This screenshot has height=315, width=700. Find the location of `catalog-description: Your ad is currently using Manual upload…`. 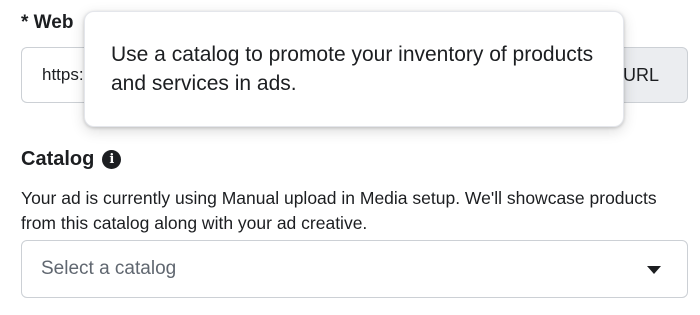

catalog-description: Your ad is currently using Manual upload… is located at coordinates (339, 210).